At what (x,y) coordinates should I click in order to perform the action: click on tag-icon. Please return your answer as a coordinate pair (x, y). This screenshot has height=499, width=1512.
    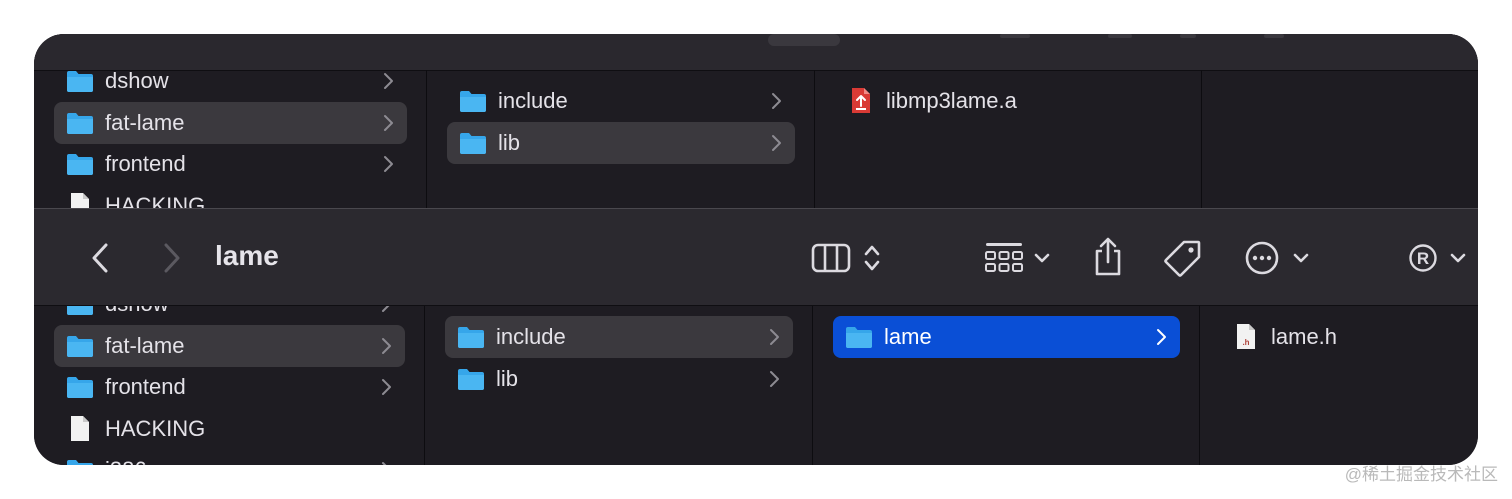
    Looking at the image, I should click on (1182, 258).